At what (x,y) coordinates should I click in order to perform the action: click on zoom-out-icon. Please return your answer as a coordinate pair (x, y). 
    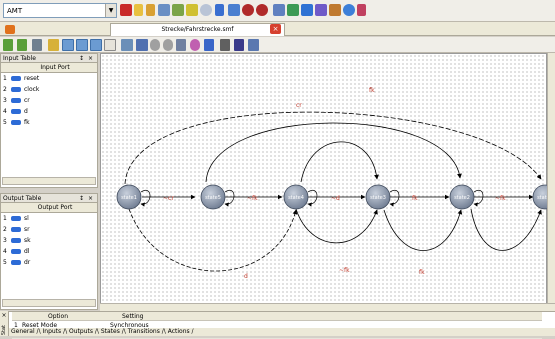
    Looking at the image, I should click on (168, 45).